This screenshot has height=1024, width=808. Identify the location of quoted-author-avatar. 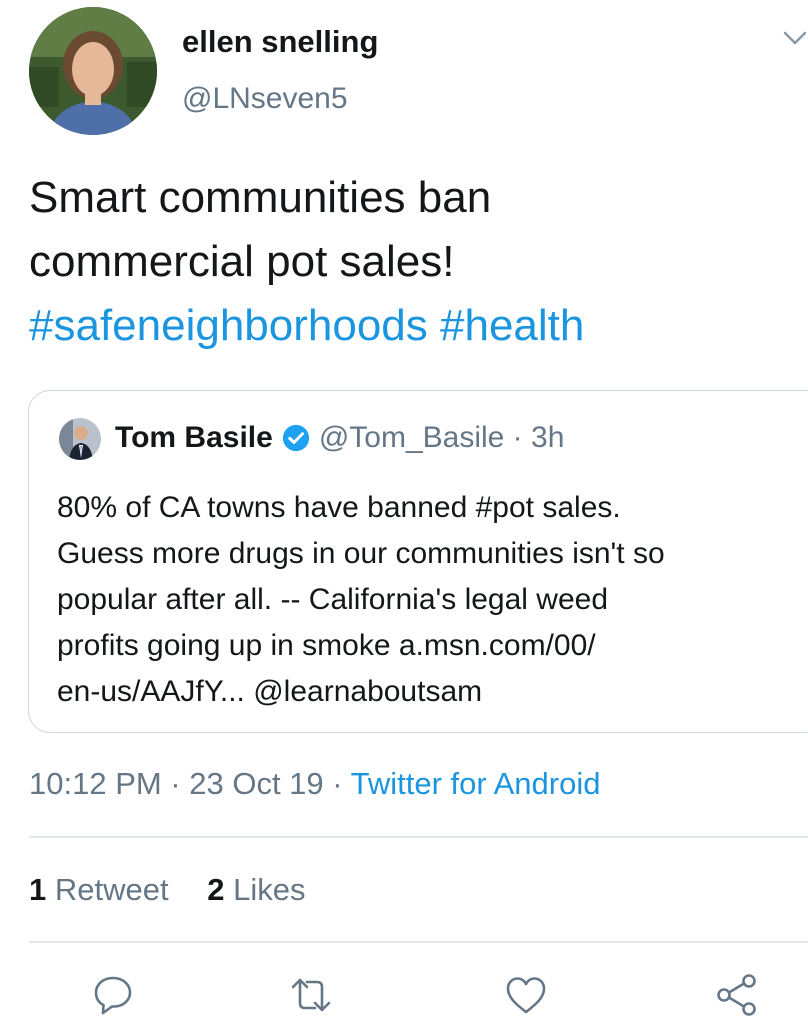
(80, 439).